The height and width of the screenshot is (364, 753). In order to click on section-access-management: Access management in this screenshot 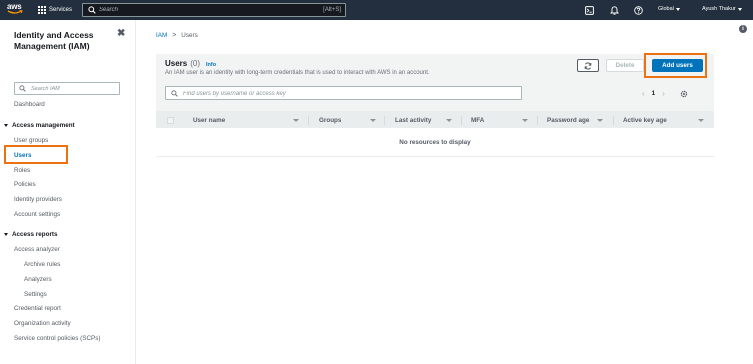, I will do `click(39, 125)`.